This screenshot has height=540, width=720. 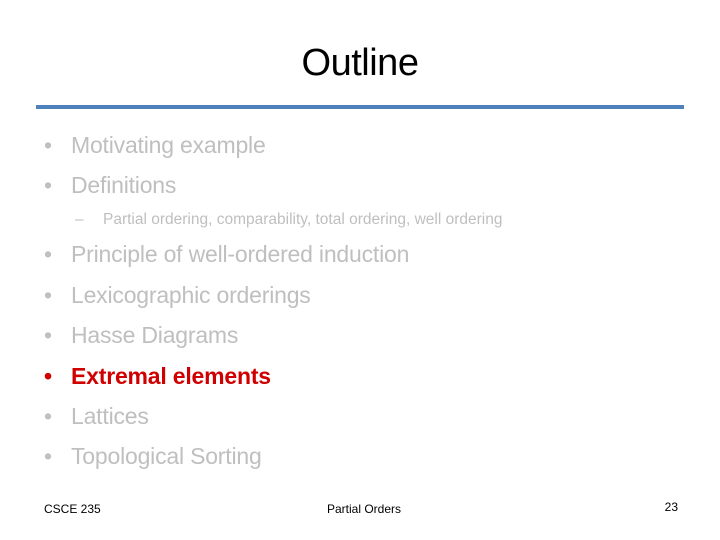 What do you see at coordinates (124, 185) in the screenshot?
I see `outline-item-label: Definitions` at bounding box center [124, 185].